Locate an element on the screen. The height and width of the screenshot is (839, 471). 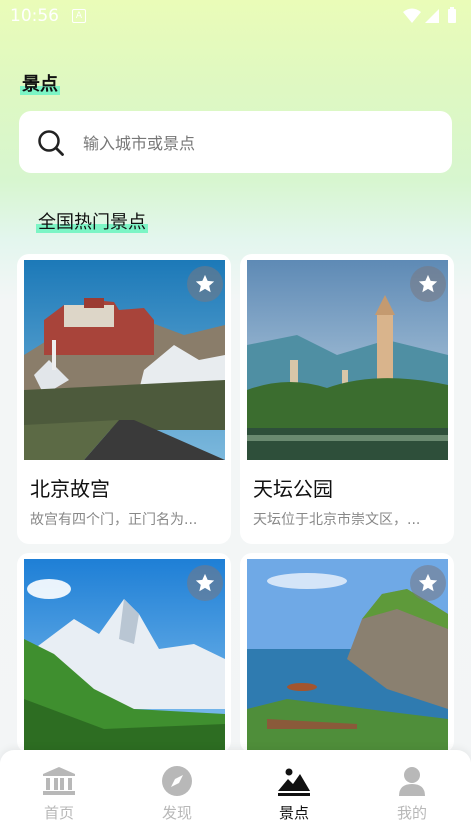
section-title: 全国热门景点 is located at coordinates (92, 222).